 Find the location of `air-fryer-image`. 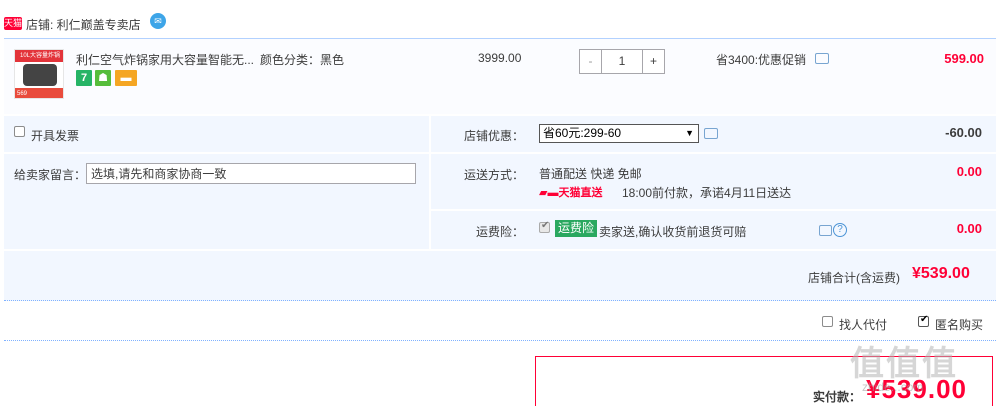

air-fryer-image is located at coordinates (40, 75).